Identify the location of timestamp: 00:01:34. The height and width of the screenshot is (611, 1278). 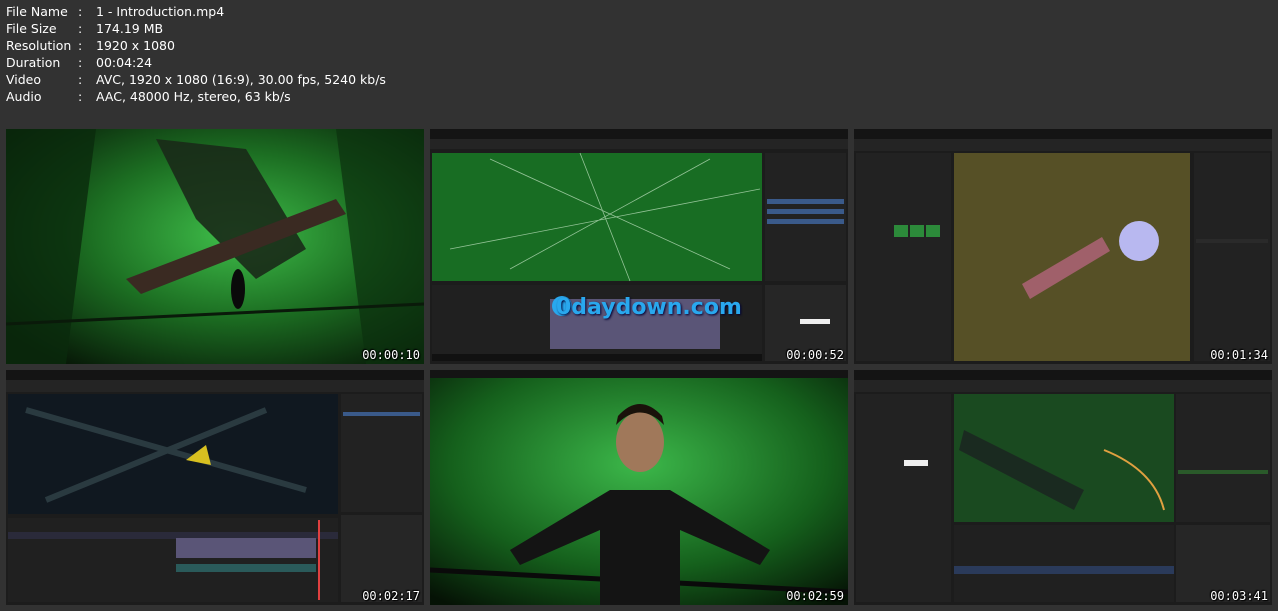
(1239, 355).